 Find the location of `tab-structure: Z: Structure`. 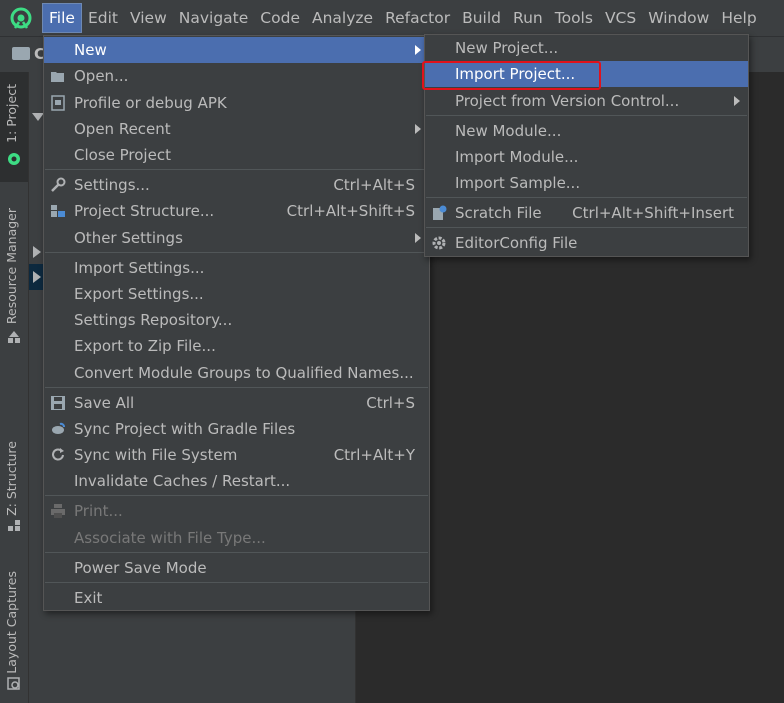

tab-structure: Z: Structure is located at coordinates (14, 487).